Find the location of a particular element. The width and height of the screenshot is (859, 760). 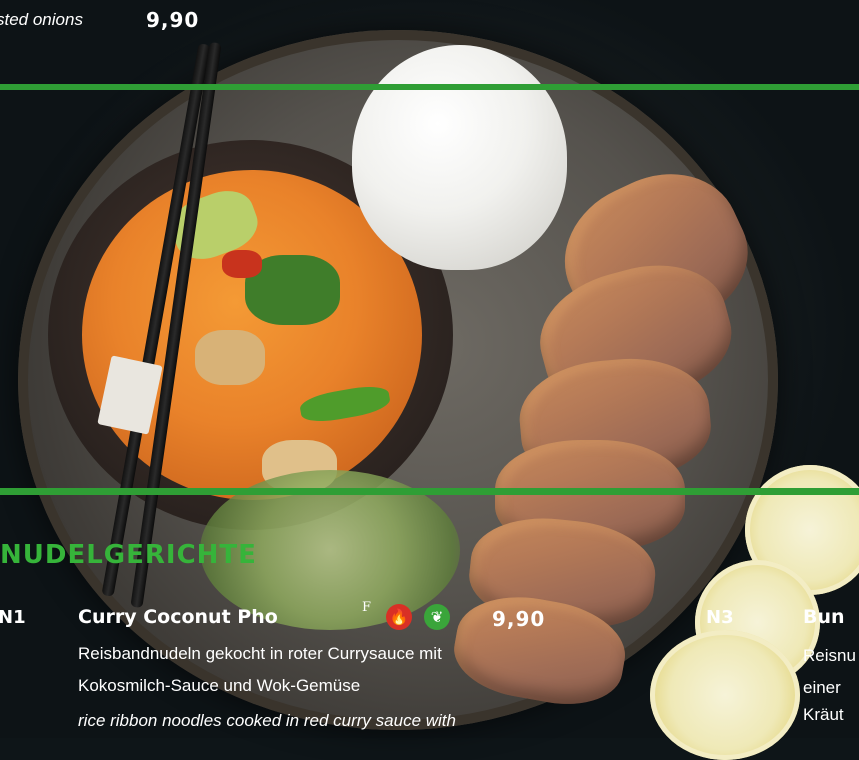

dish-code: N3 is located at coordinates (720, 617).